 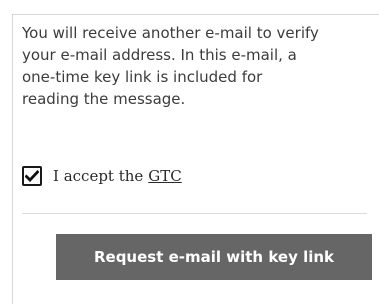 What do you see at coordinates (194, 213) in the screenshot?
I see `divider` at bounding box center [194, 213].